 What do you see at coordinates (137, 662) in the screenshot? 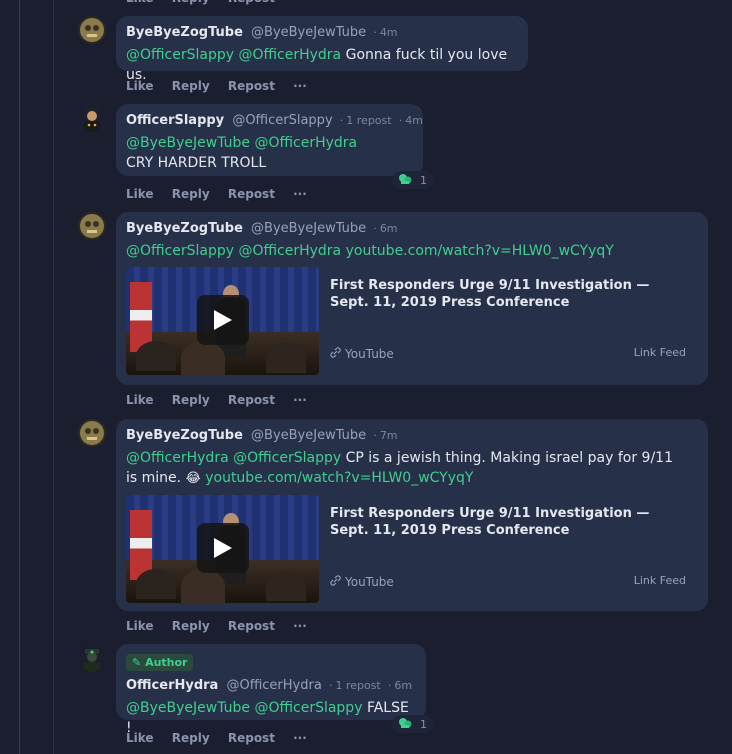
I see `pencil-icon: ✎` at bounding box center [137, 662].